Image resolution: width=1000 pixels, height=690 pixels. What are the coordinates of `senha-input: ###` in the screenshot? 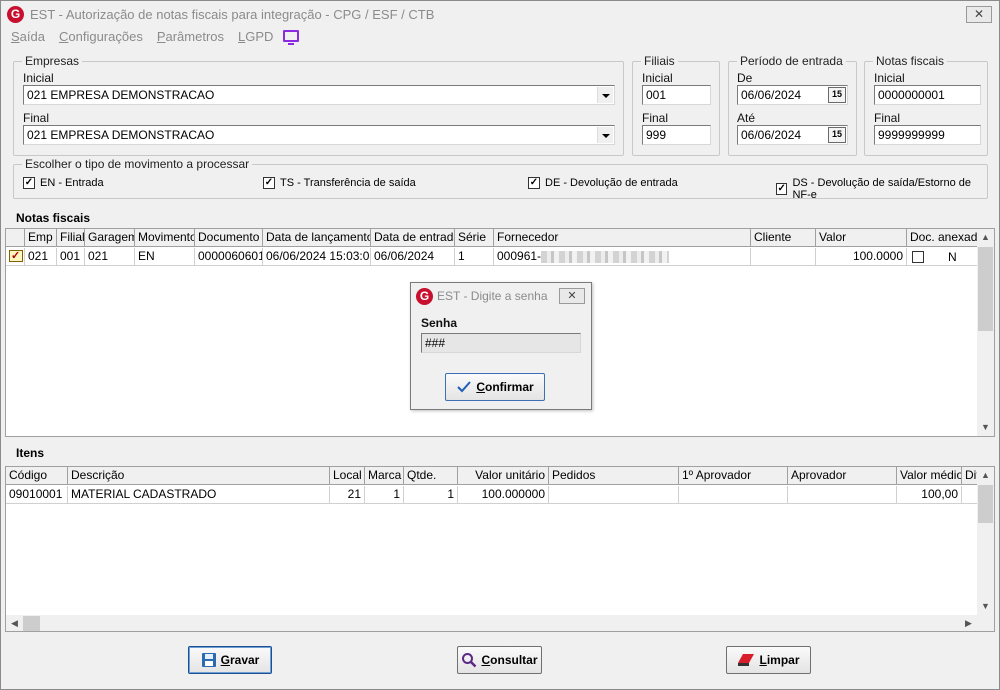 It's located at (501, 343).